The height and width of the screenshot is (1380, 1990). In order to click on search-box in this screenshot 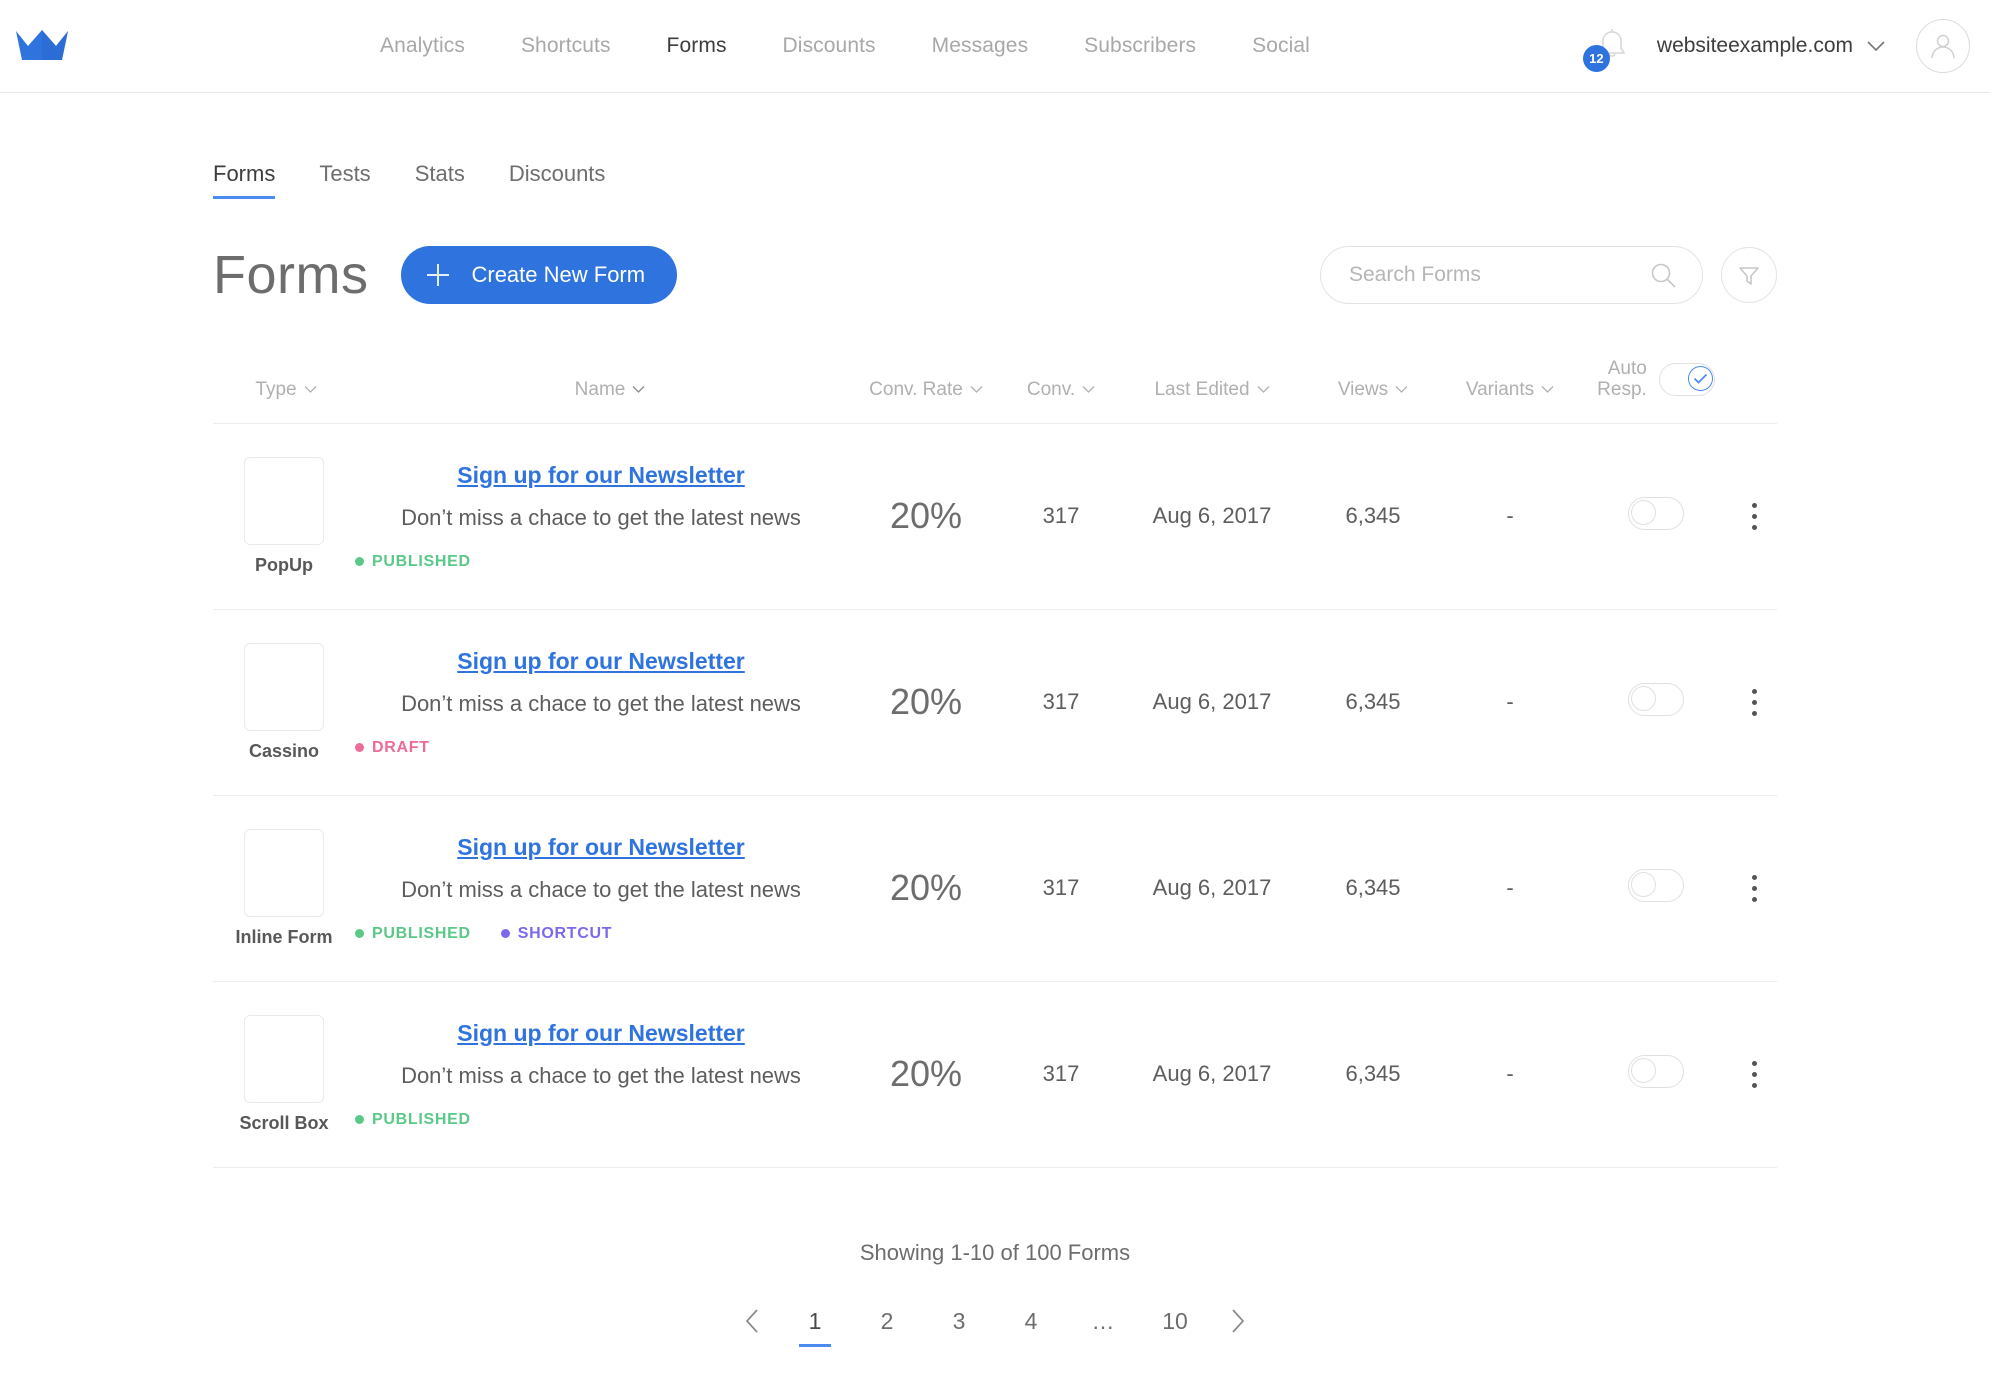, I will do `click(1511, 275)`.